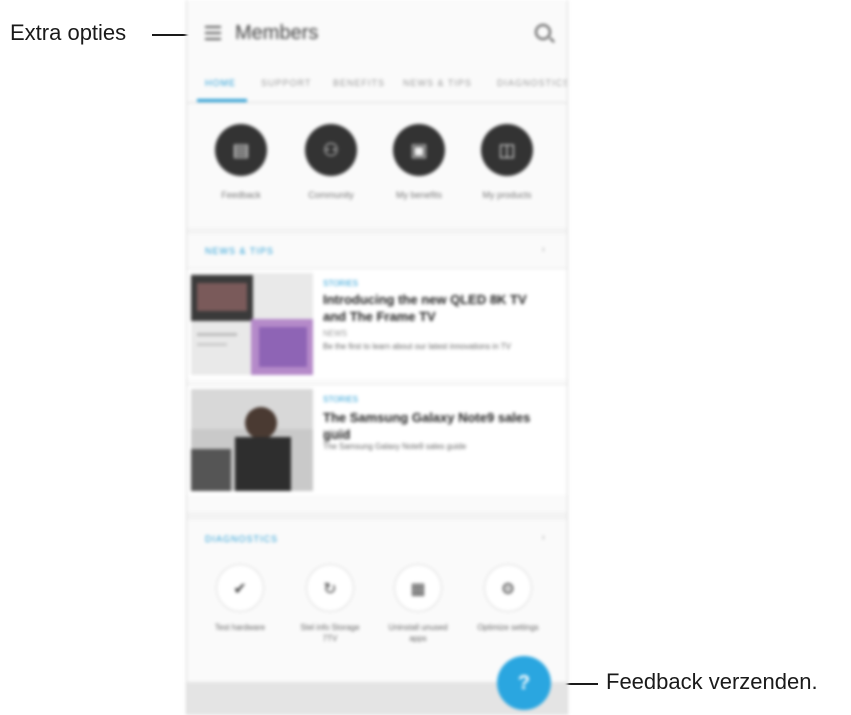 Image resolution: width=851 pixels, height=715 pixels. I want to click on quick-action-products: ◫ My products, so click(507, 162).